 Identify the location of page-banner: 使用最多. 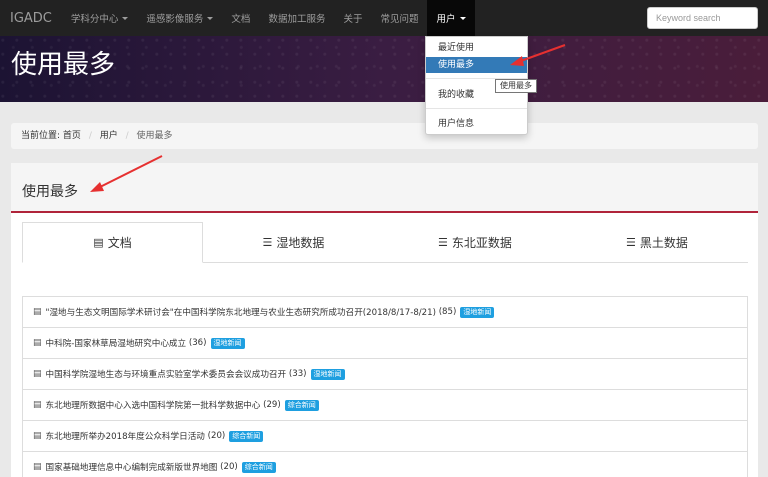
(384, 69).